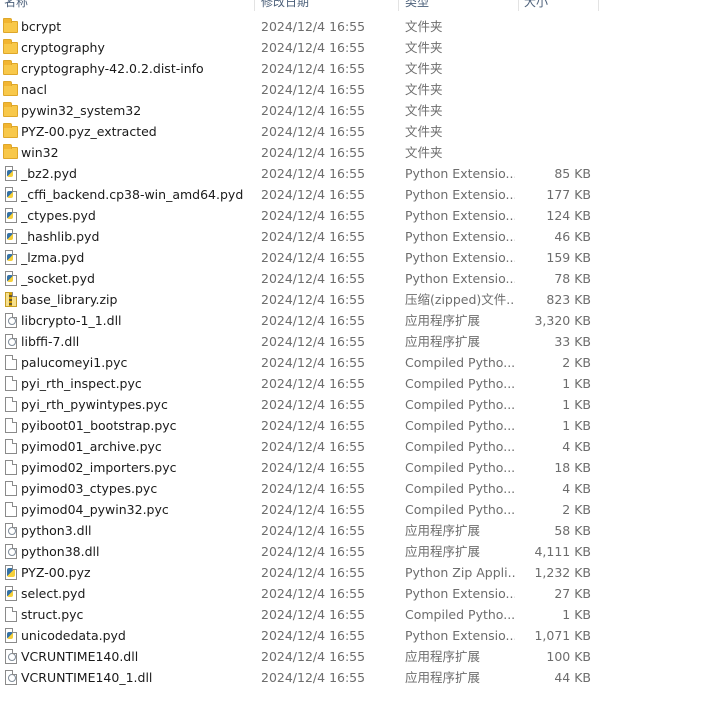  Describe the element at coordinates (572, 278) in the screenshot. I see `file-size: 78 KB` at that location.